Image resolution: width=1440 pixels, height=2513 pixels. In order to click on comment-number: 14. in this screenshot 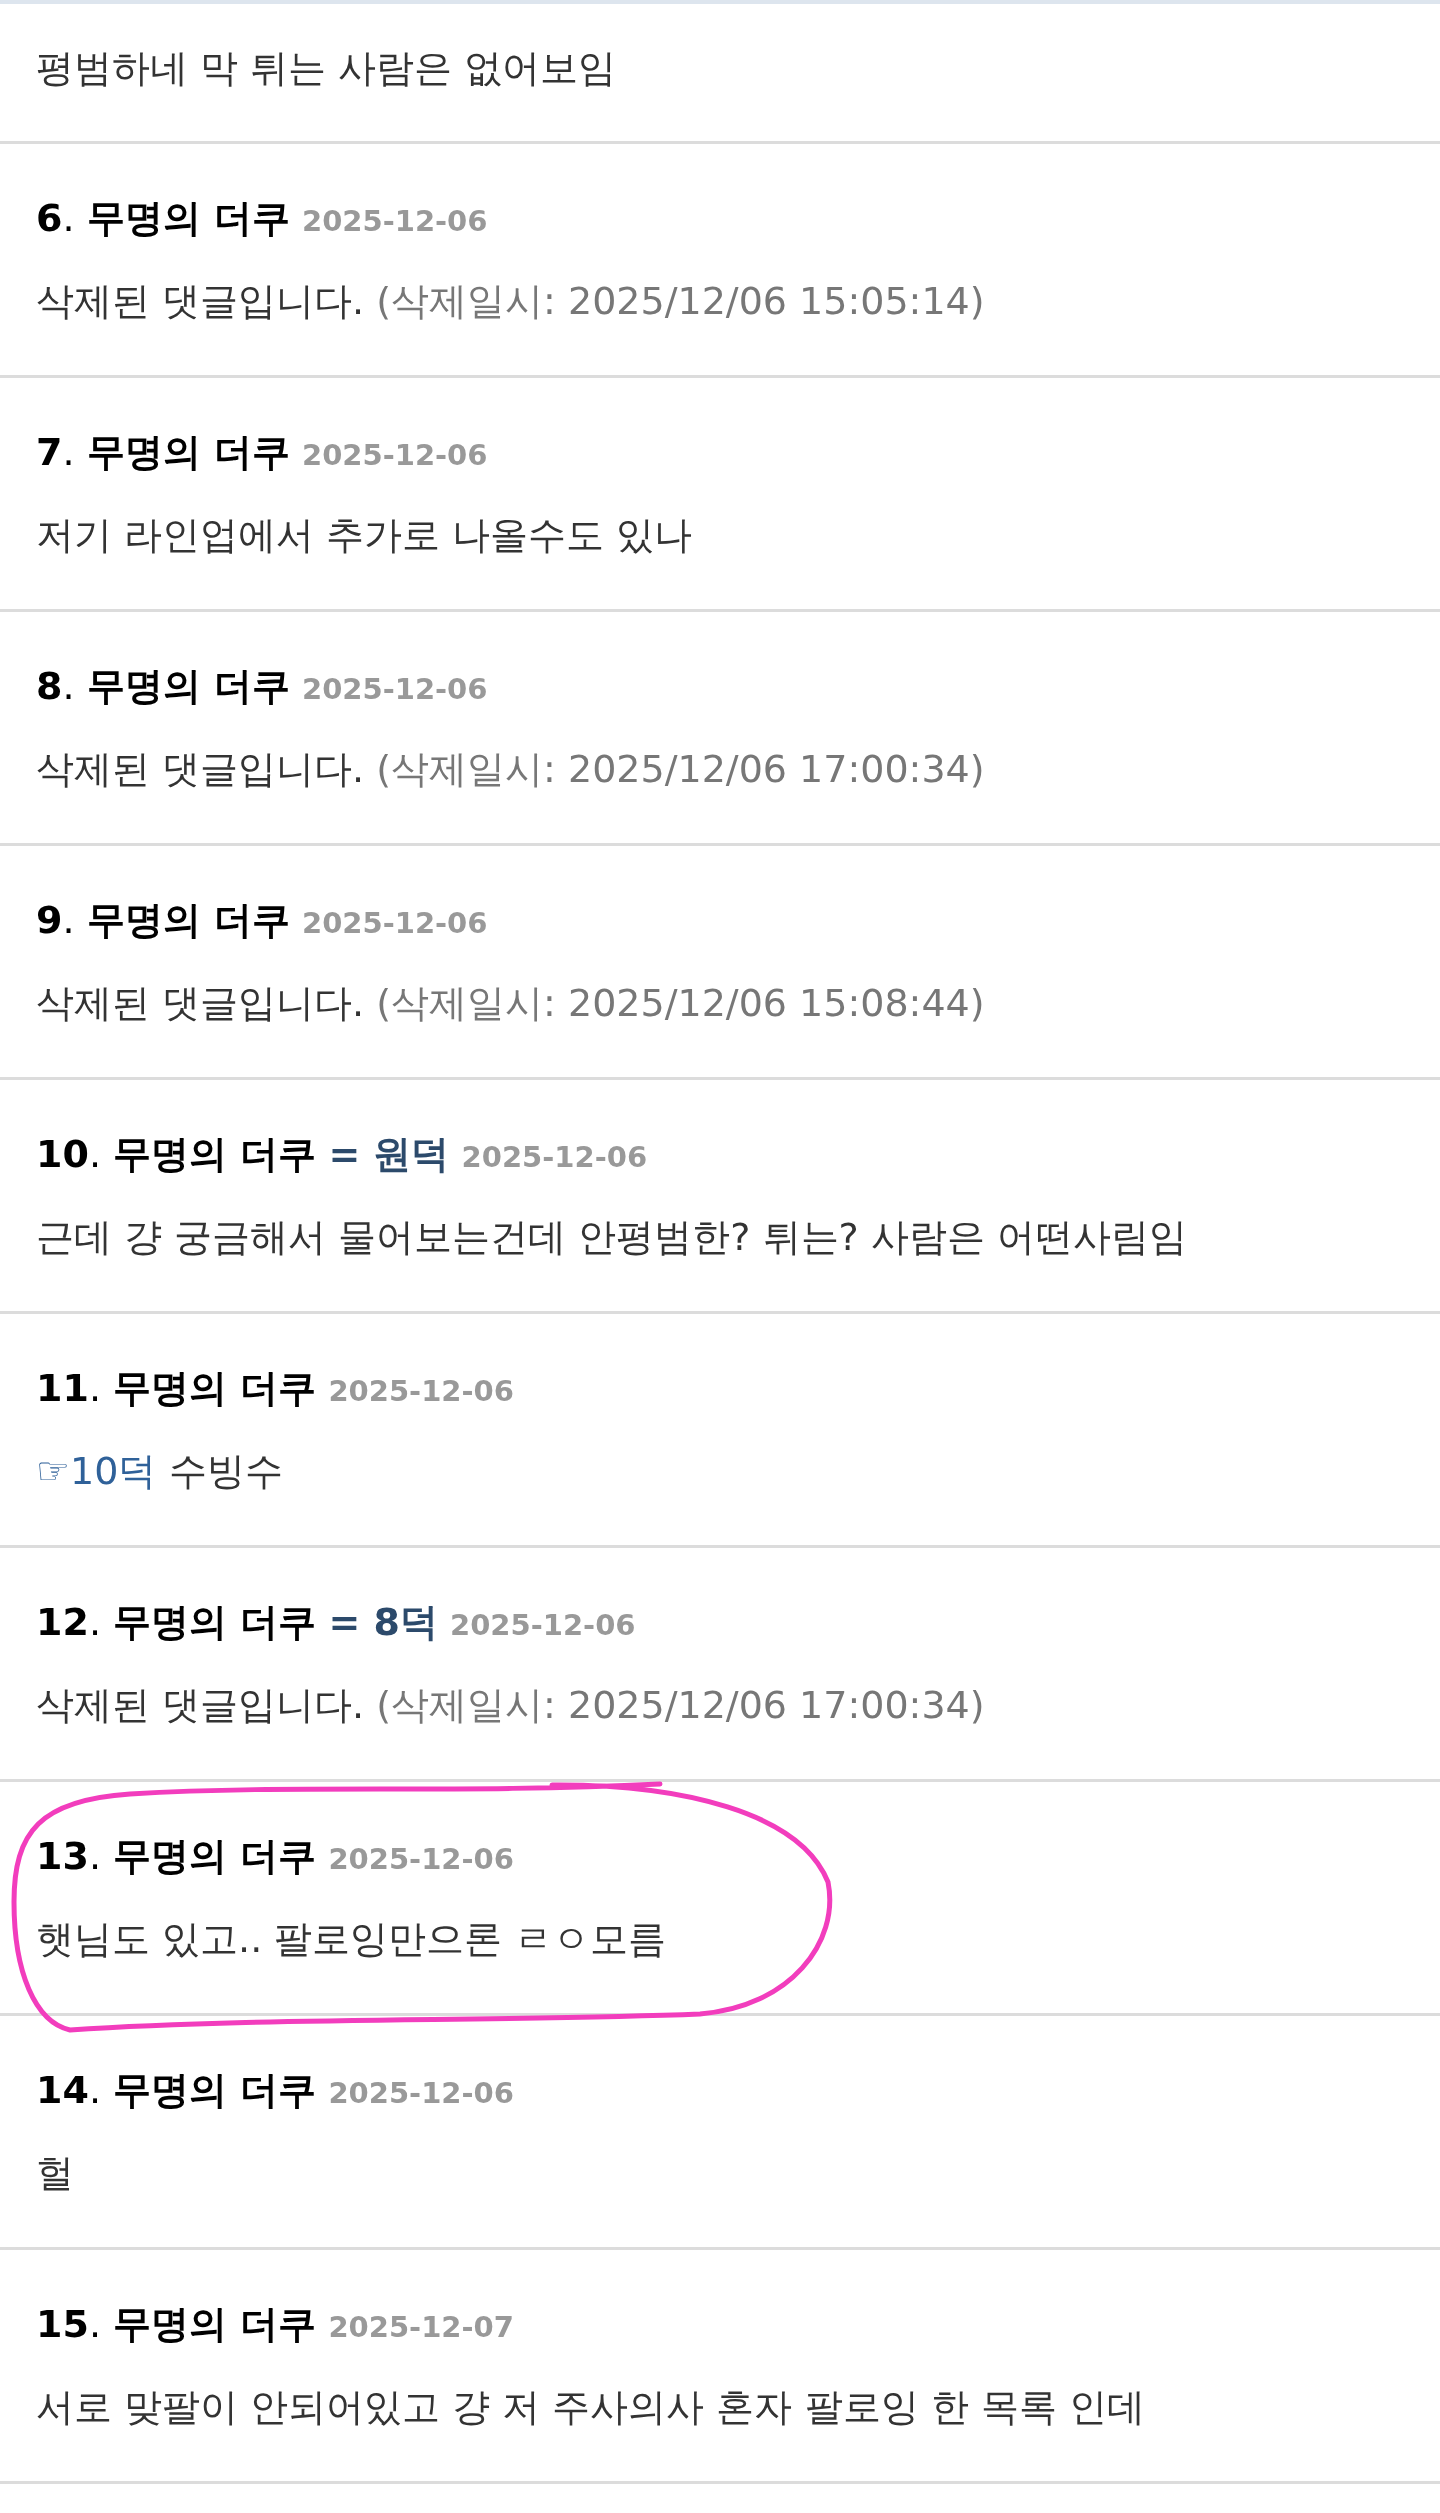, I will do `click(68, 2090)`.